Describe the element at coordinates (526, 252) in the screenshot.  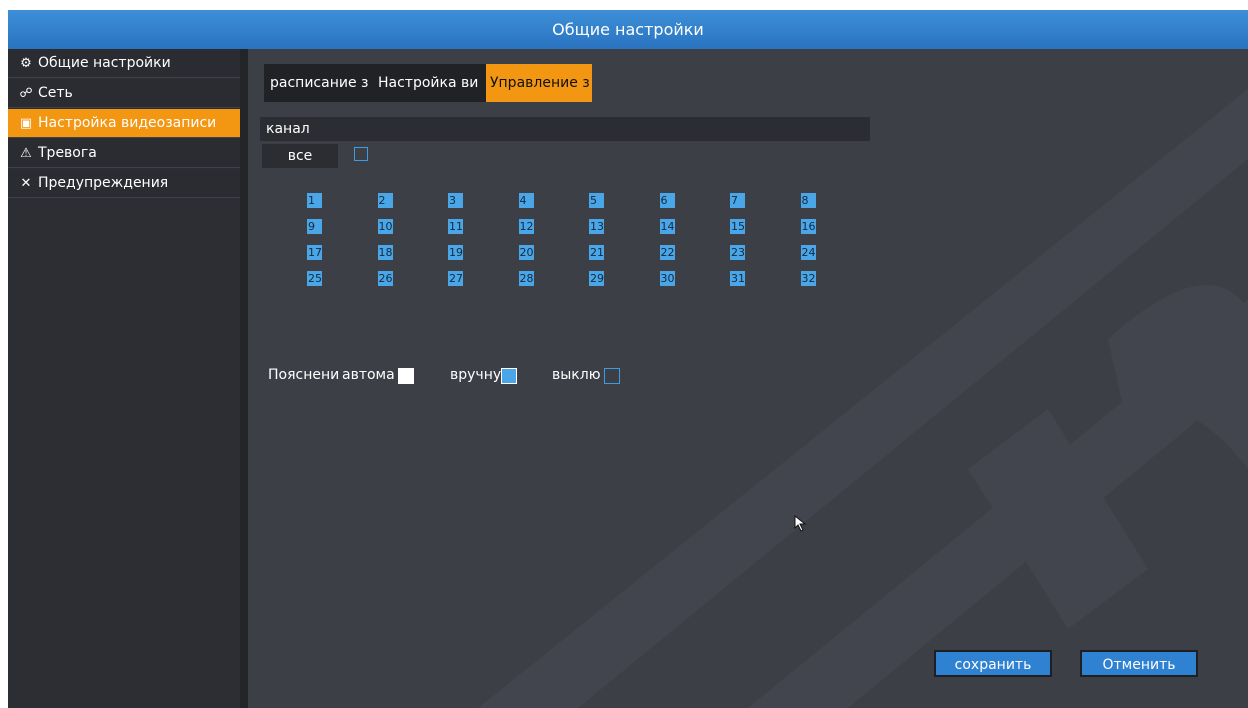
I see `channel-checkbox: 20` at that location.